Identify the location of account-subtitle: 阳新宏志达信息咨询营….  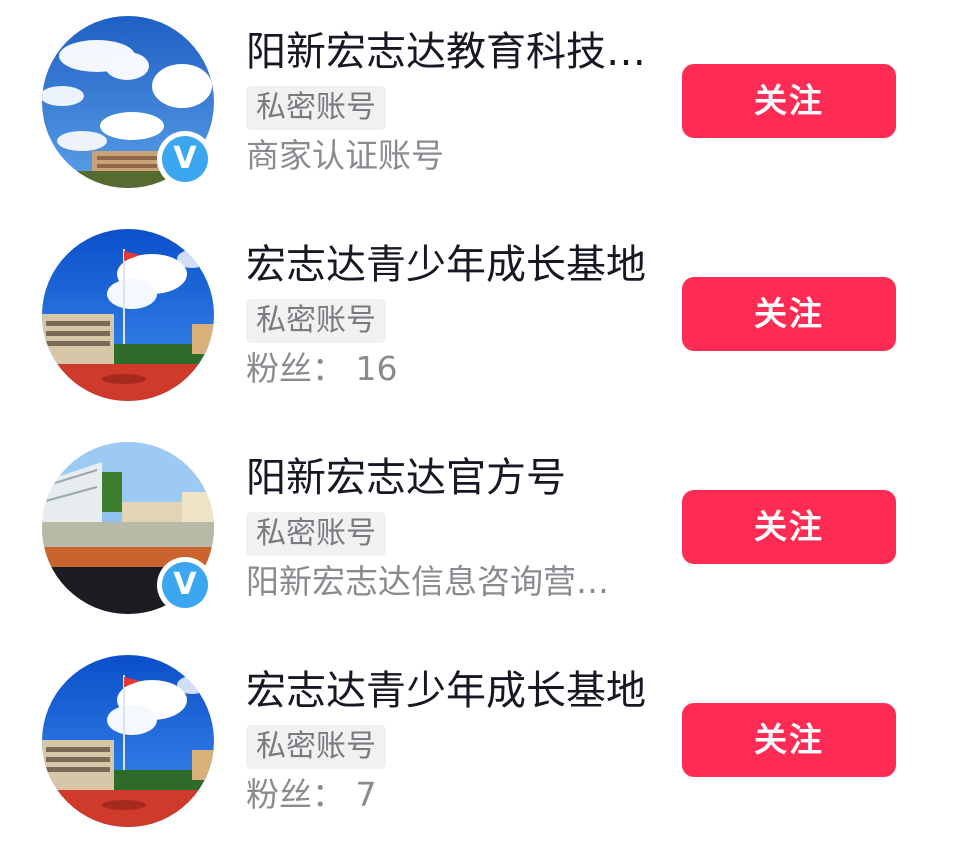
(427, 581).